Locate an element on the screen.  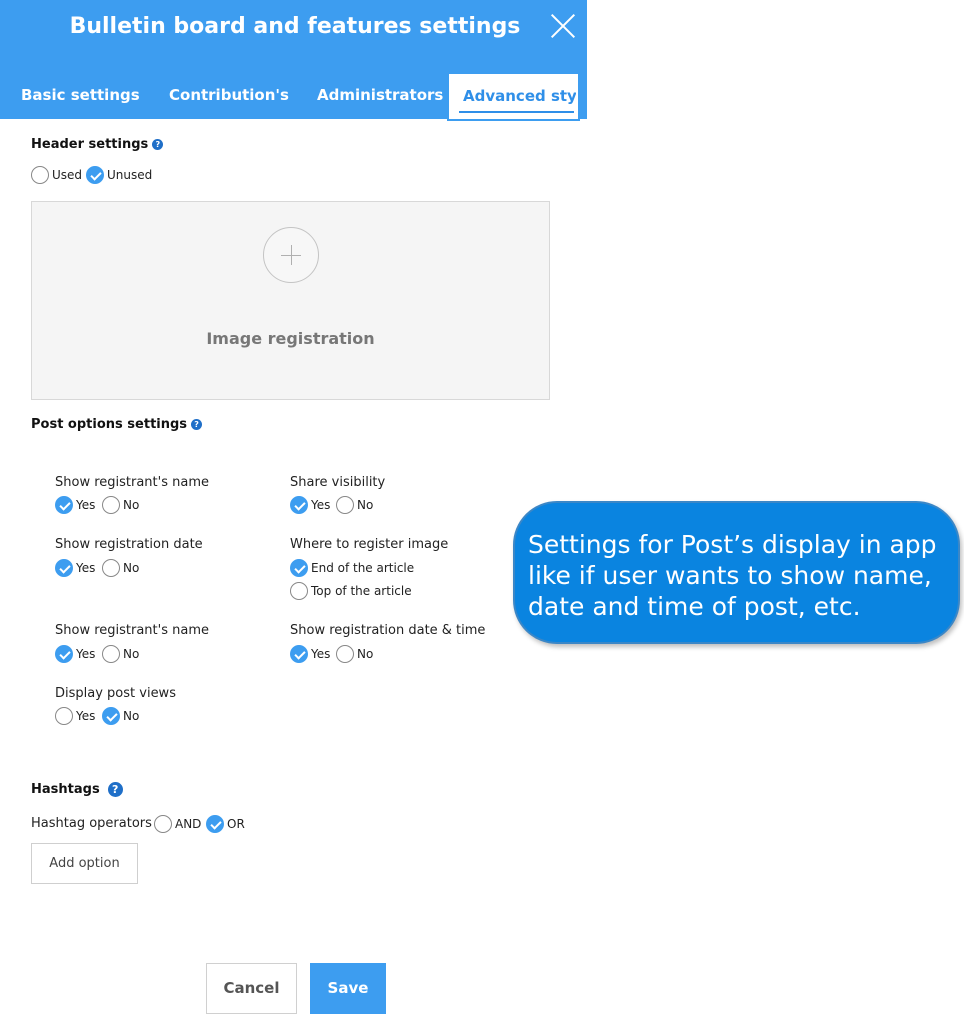
option-label: Top of the article is located at coordinates (361, 591).